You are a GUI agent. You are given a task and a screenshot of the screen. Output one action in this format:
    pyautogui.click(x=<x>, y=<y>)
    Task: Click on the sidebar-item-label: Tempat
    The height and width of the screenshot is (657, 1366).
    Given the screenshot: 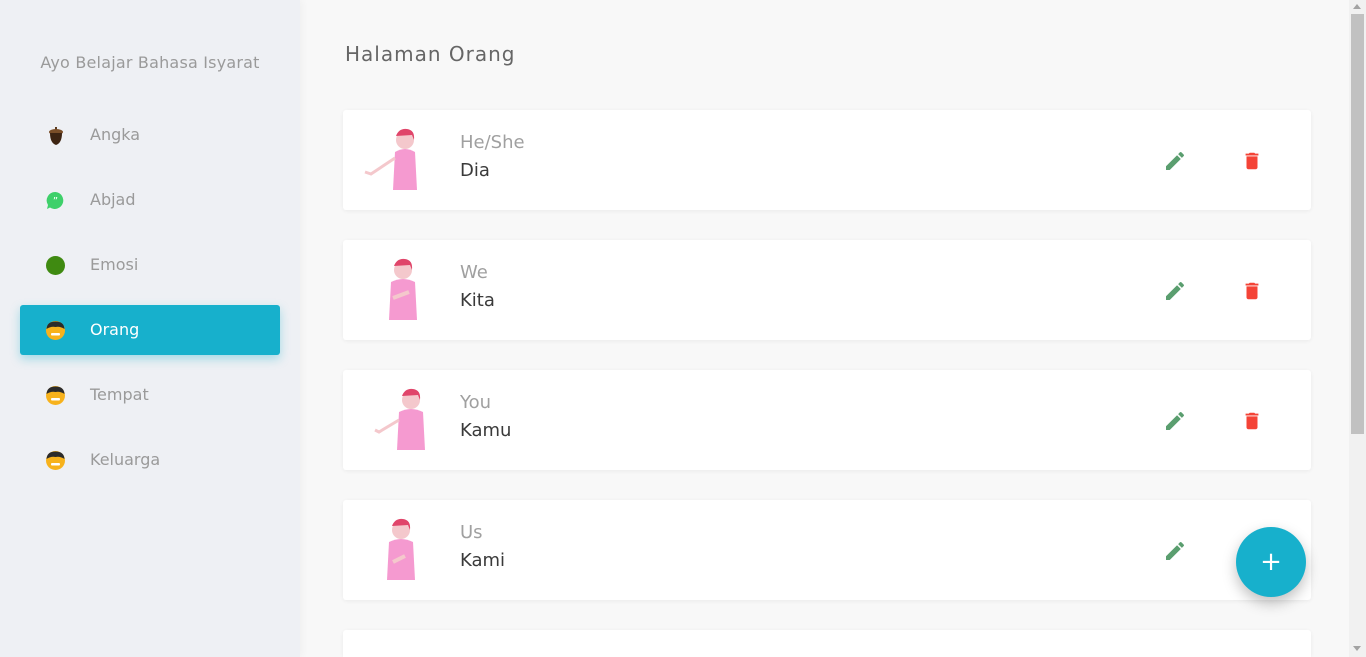 What is the action you would take?
    pyautogui.click(x=119, y=394)
    